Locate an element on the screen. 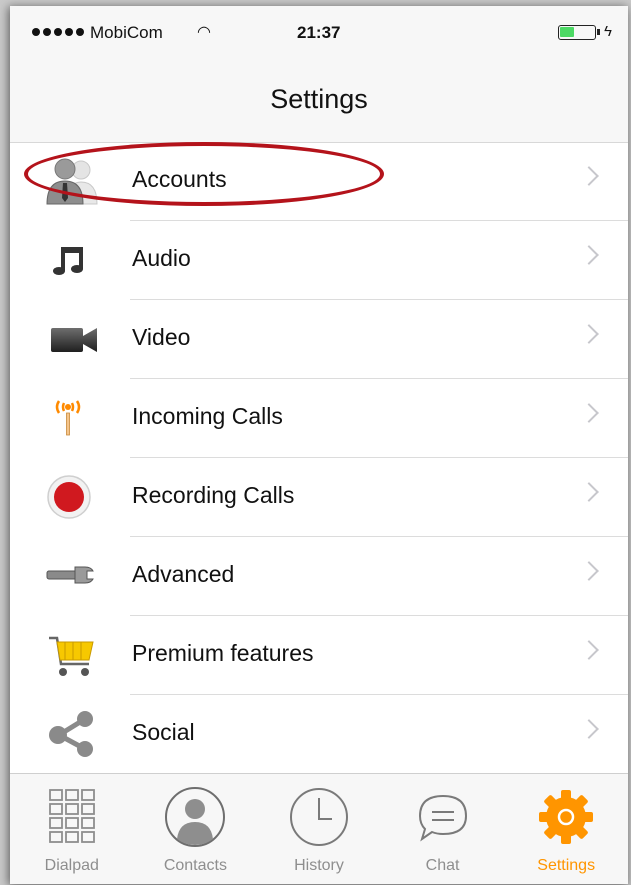 Image resolution: width=631 pixels, height=885 pixels. tab-settings: Settings is located at coordinates (566, 829).